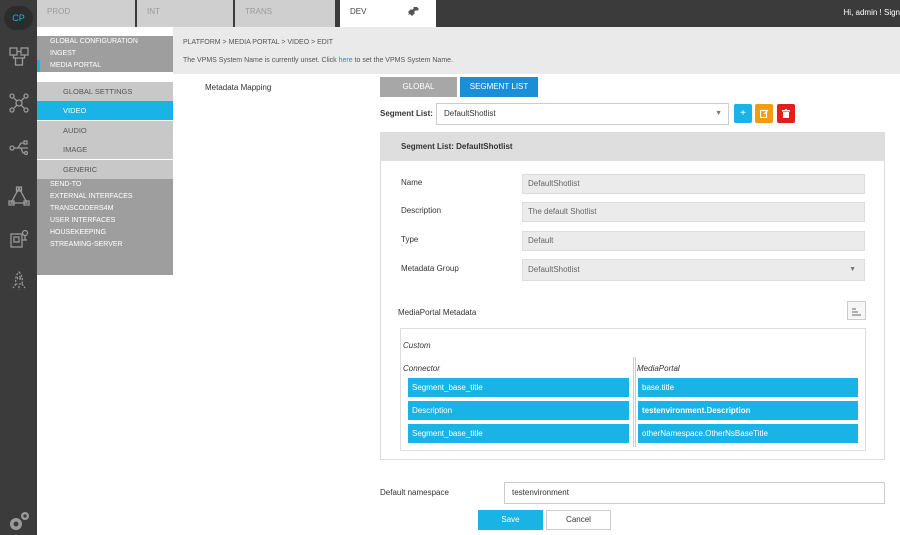 The height and width of the screenshot is (535, 900). I want to click on sidebar-item-global-settings: GLOBAL SETTINGS, so click(105, 91).